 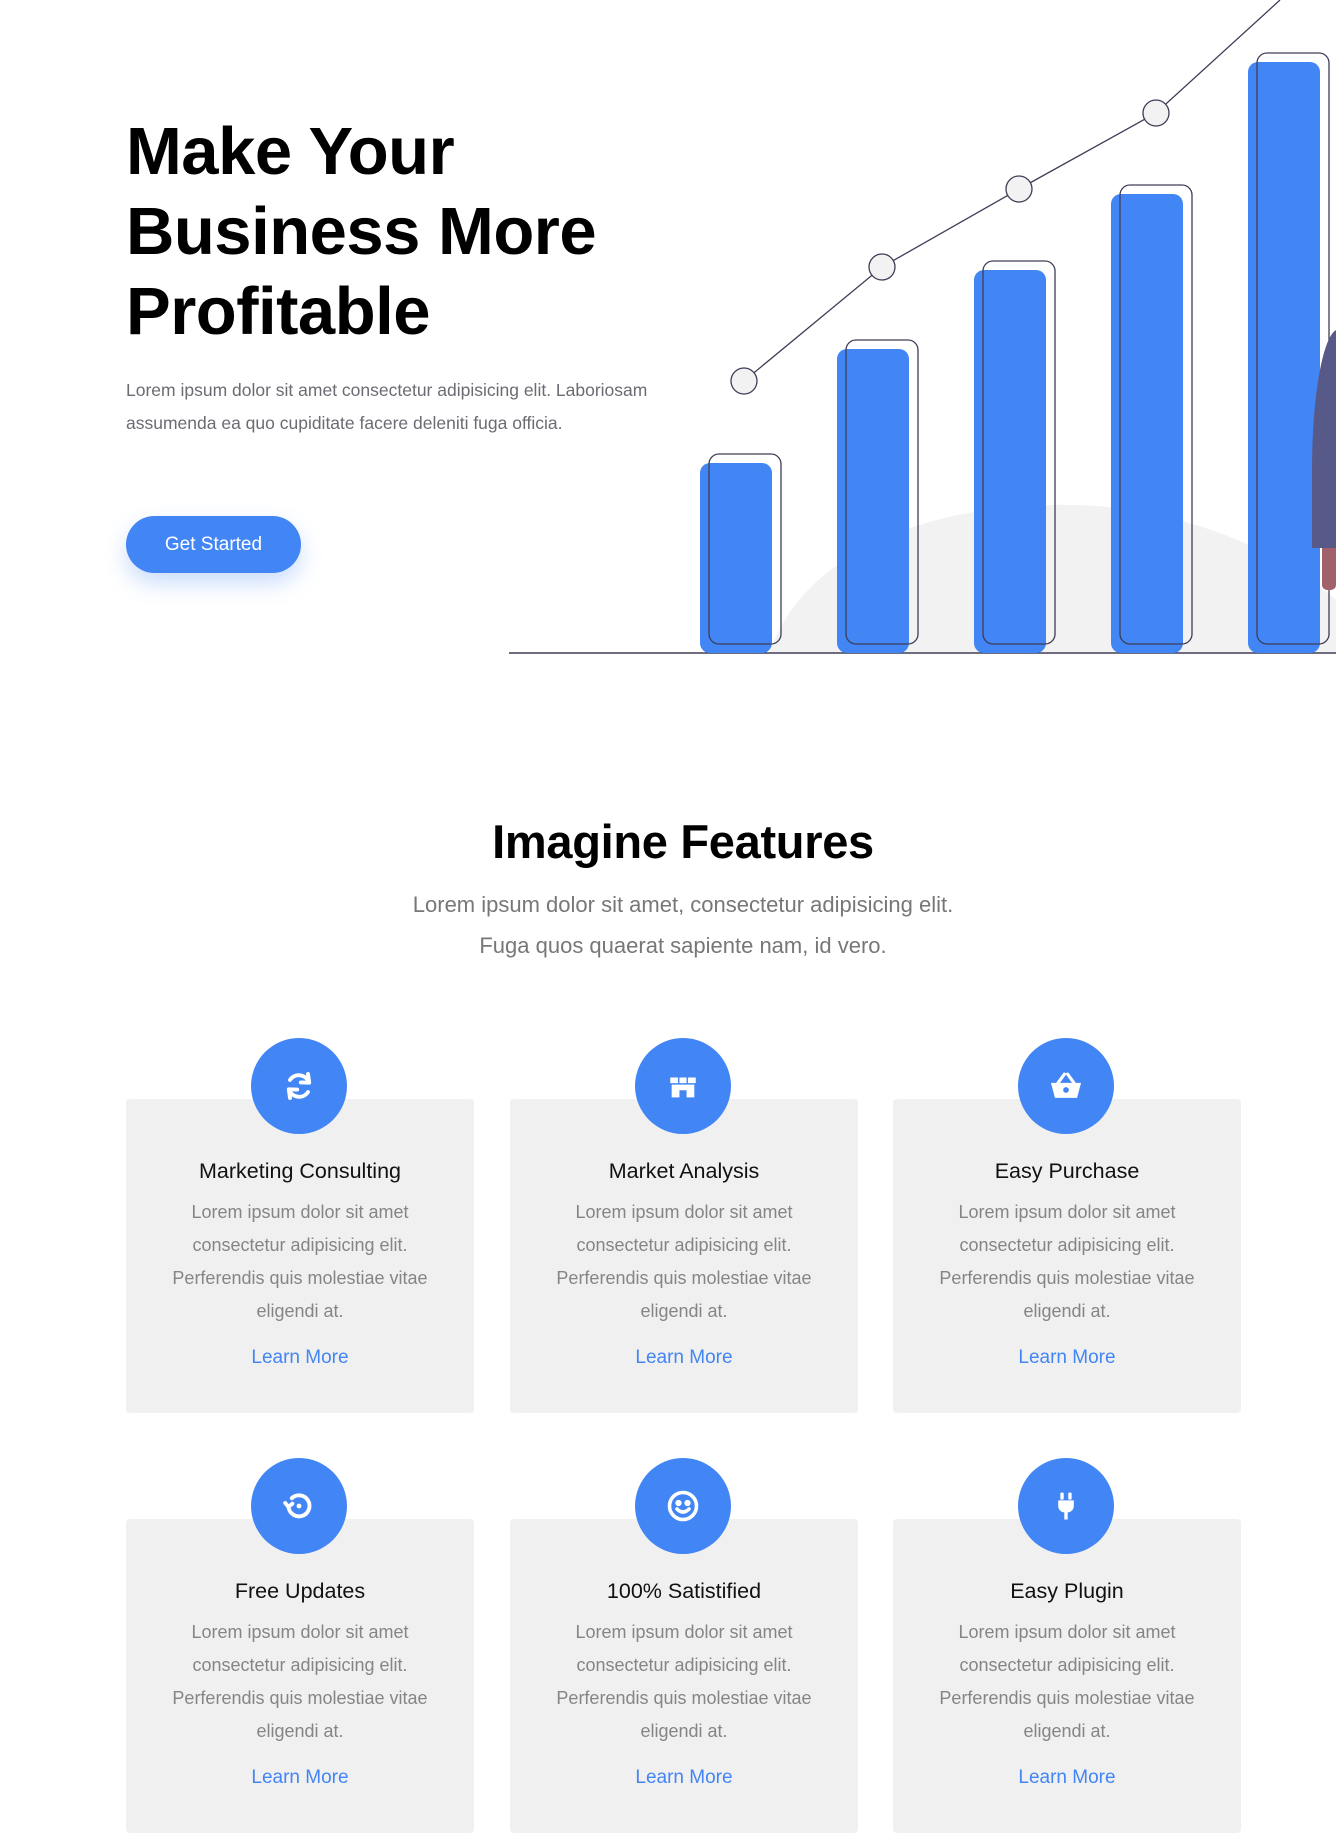 What do you see at coordinates (299, 1506) in the screenshot?
I see `history-icon` at bounding box center [299, 1506].